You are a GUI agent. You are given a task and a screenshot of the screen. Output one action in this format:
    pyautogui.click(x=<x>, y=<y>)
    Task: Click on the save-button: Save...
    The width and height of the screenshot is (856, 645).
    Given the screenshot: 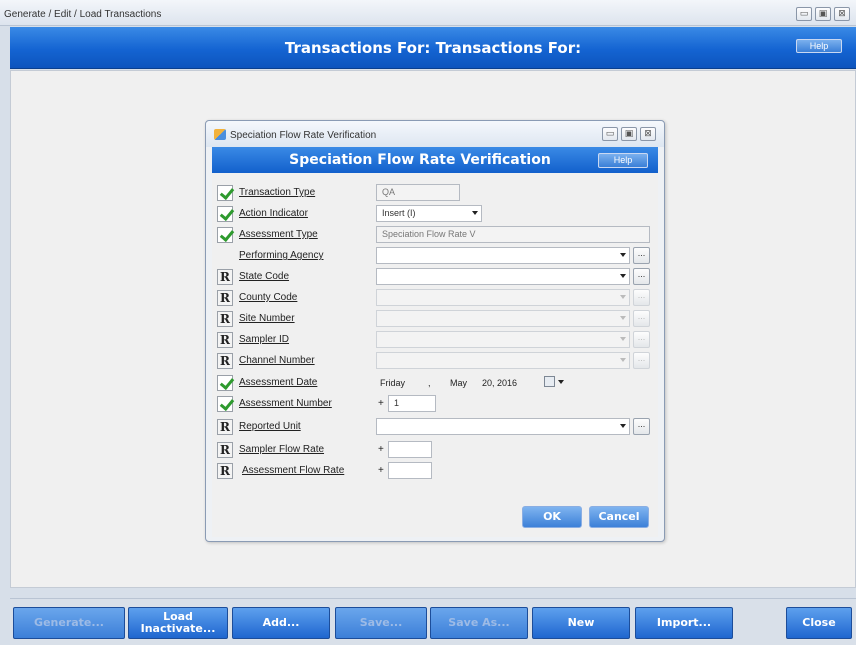 What is the action you would take?
    pyautogui.click(x=381, y=623)
    